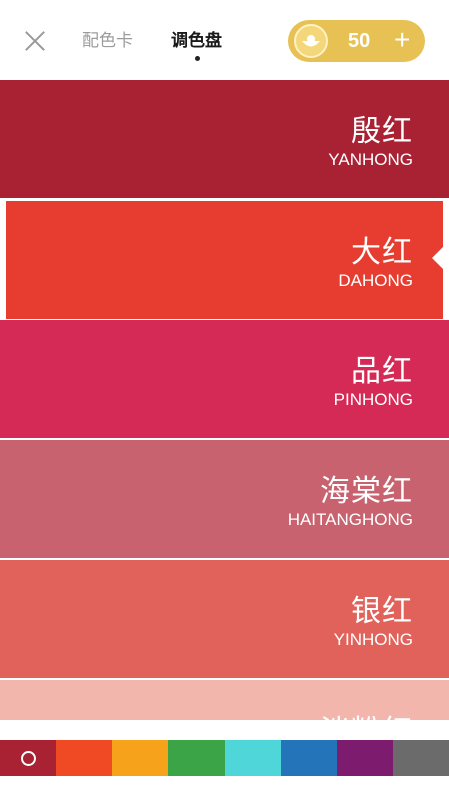  Describe the element at coordinates (196, 758) in the screenshot. I see `family-green` at that location.